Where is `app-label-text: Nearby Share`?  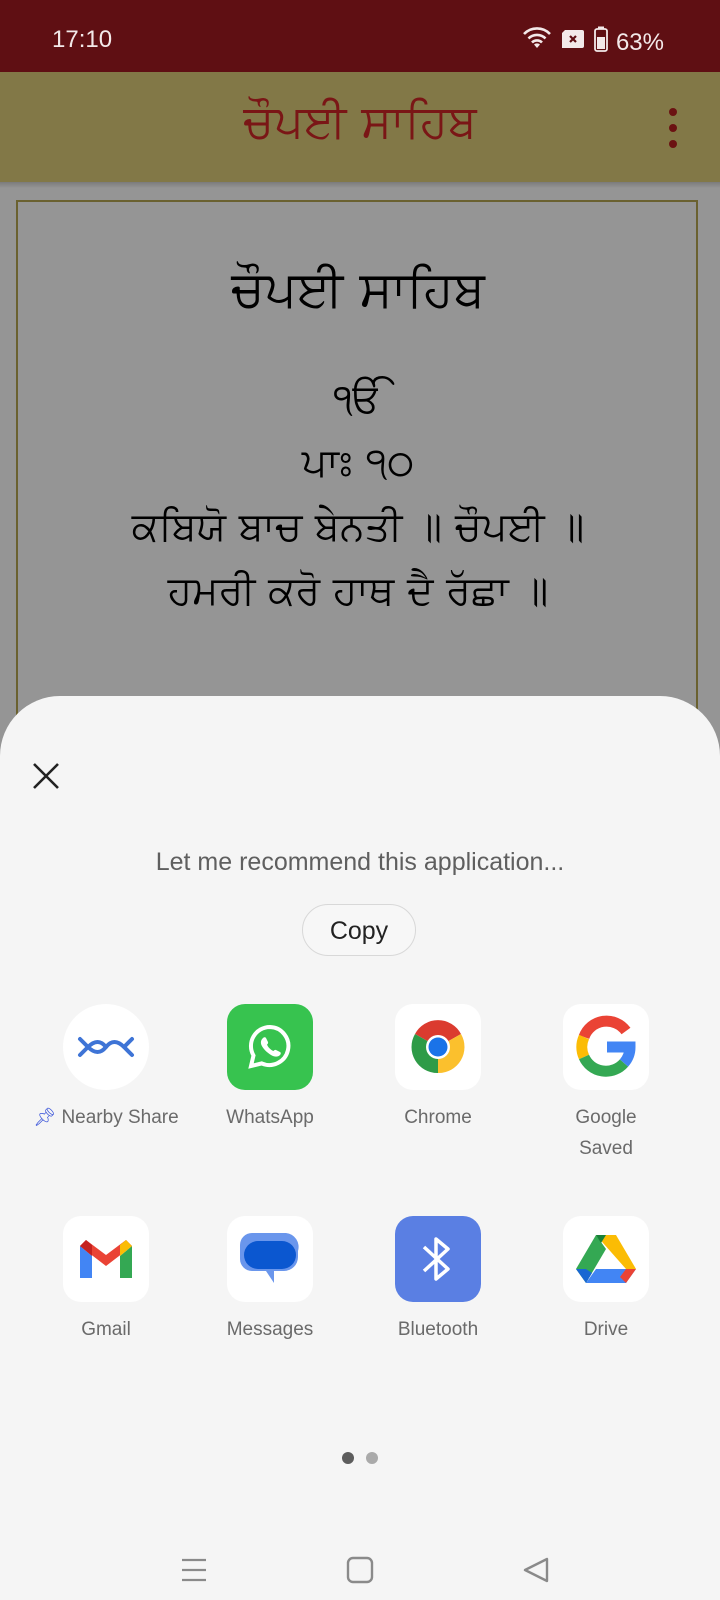
app-label-text: Nearby Share is located at coordinates (120, 1117).